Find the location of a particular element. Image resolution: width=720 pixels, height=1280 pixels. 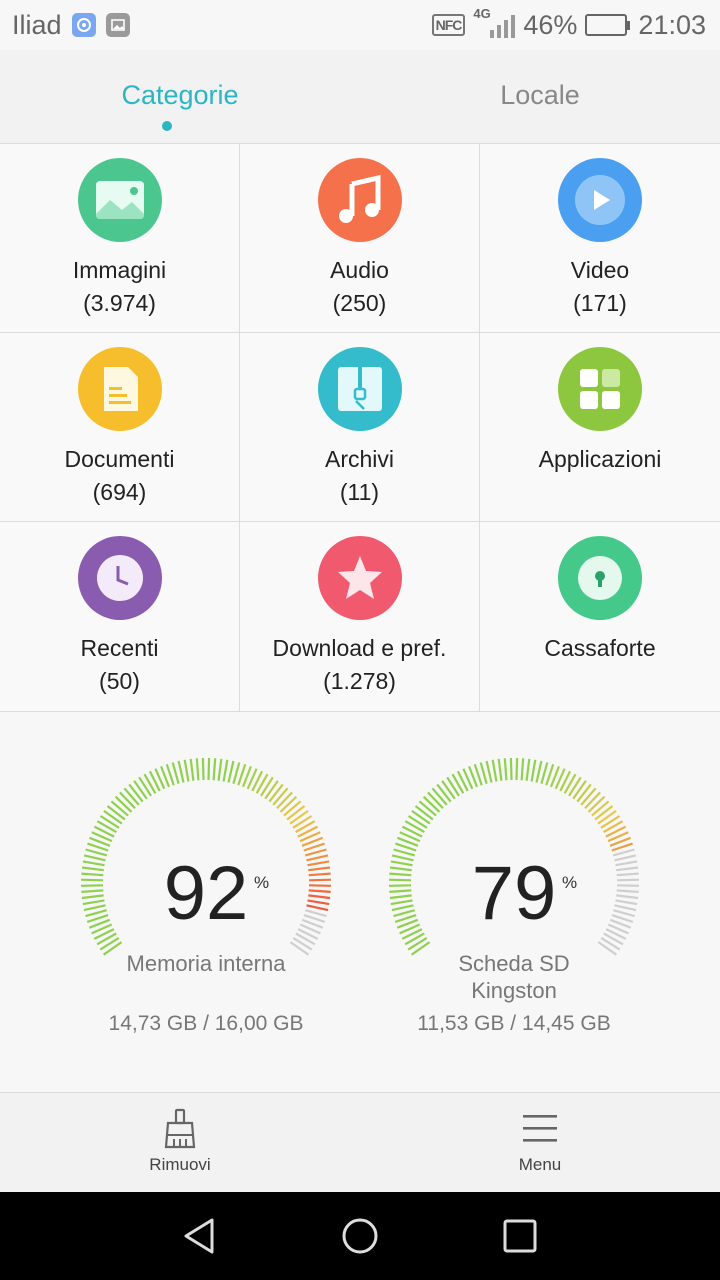

image-icon is located at coordinates (119, 200).